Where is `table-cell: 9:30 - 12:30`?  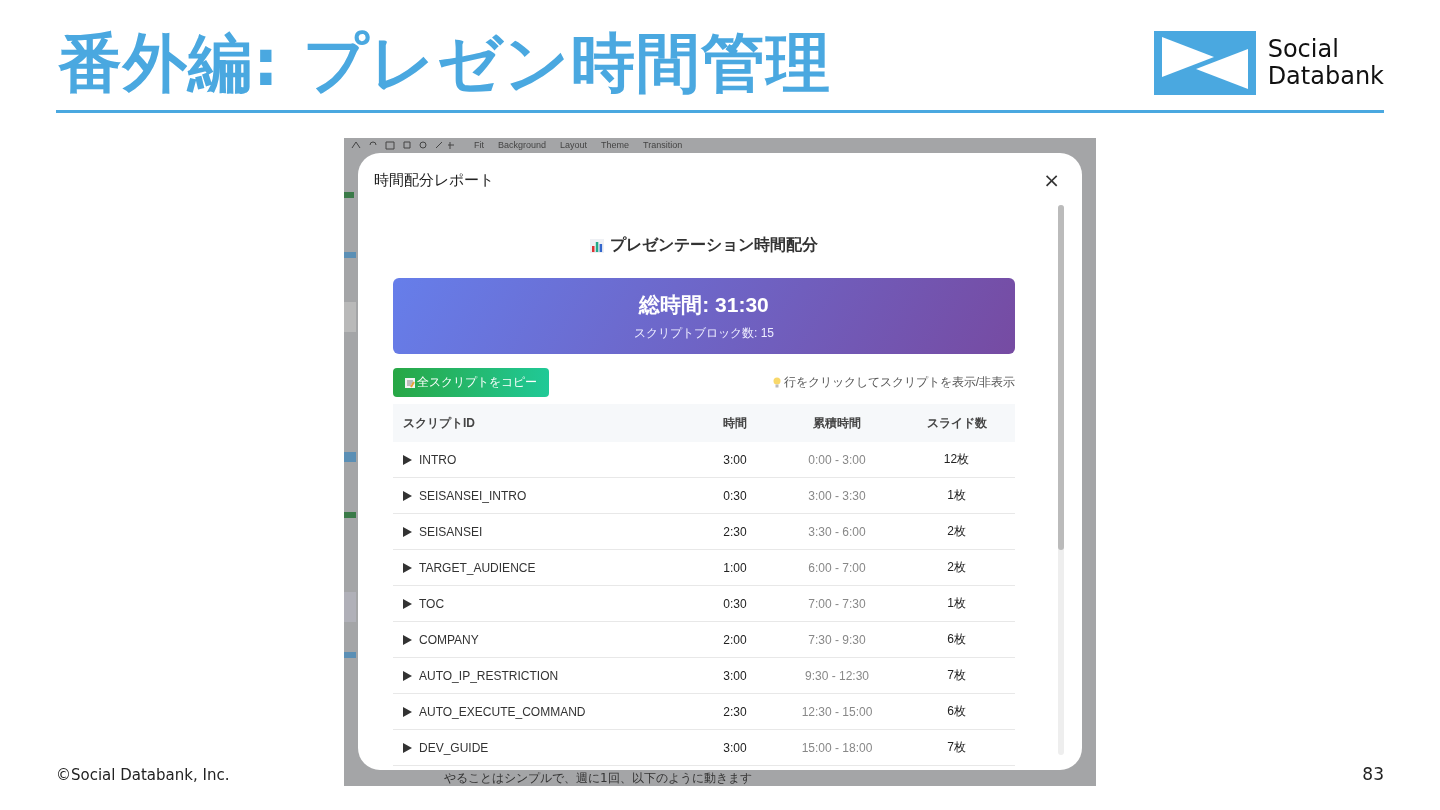 table-cell: 9:30 - 12:30 is located at coordinates (837, 675).